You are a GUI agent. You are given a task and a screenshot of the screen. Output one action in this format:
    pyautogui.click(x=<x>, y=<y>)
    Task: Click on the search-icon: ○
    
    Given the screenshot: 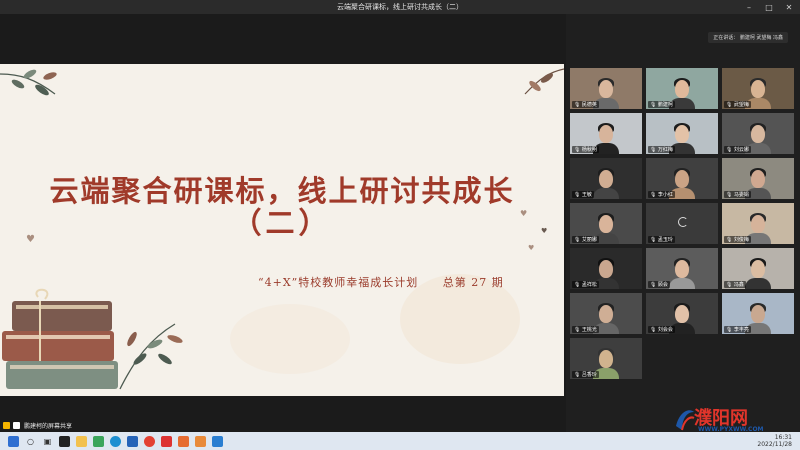 What is the action you would take?
    pyautogui.click(x=30, y=441)
    